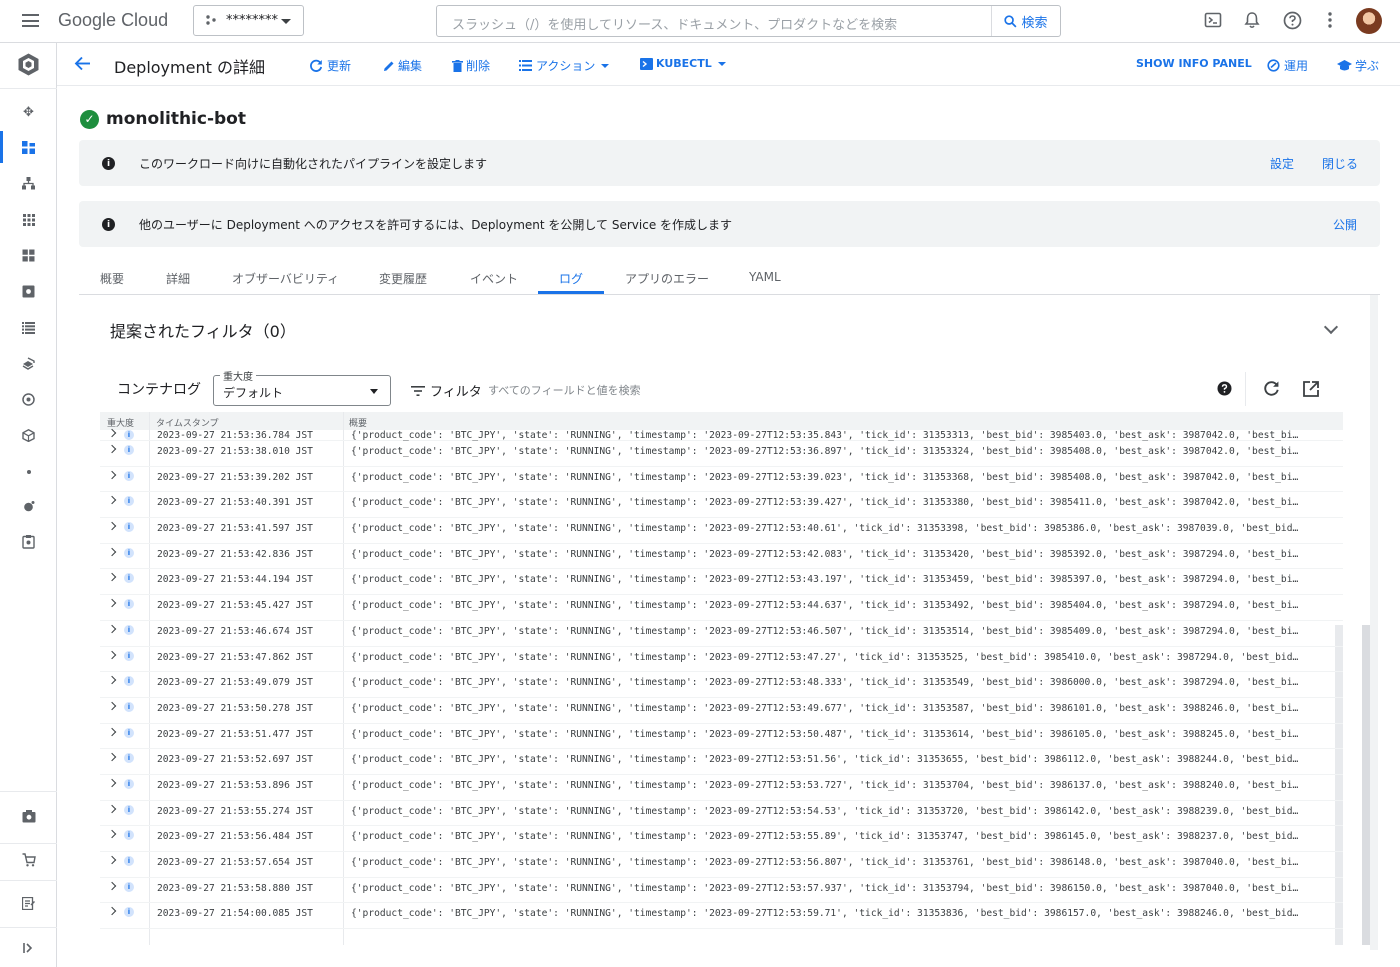 The height and width of the screenshot is (967, 1400). Describe the element at coordinates (494, 278) in the screenshot. I see `tab-events: イベント` at that location.